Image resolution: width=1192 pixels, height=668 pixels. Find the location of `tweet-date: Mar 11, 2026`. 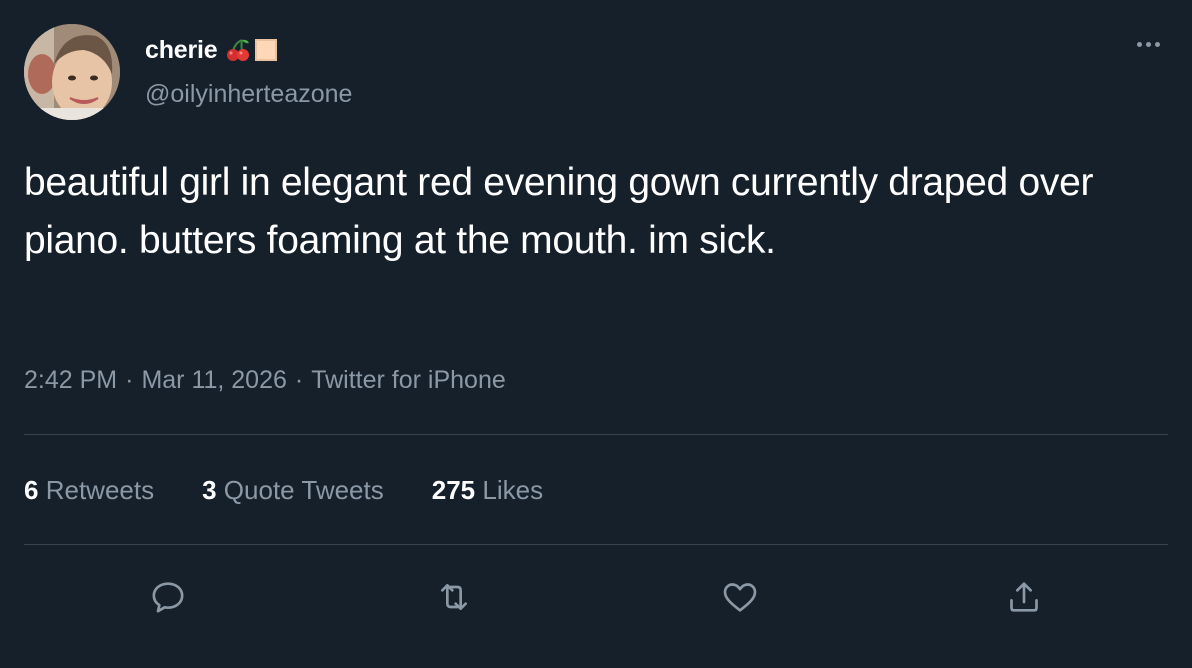

tweet-date: Mar 11, 2026 is located at coordinates (213, 380).